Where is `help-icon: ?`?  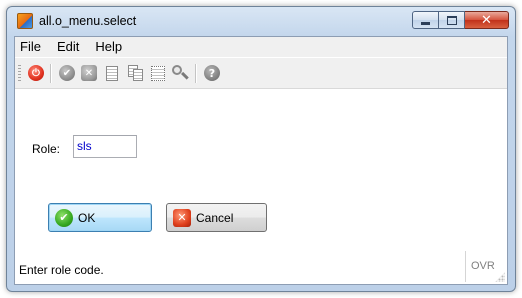 help-icon: ? is located at coordinates (212, 73).